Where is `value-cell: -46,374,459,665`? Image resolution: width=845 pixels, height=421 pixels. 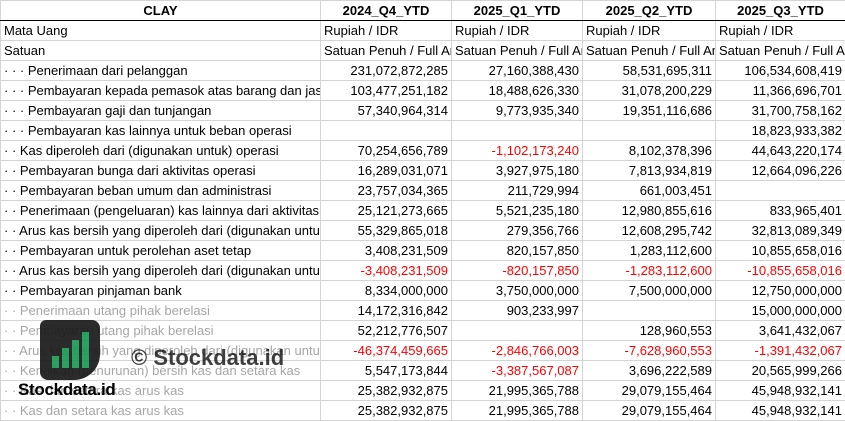 value-cell: -46,374,459,665 is located at coordinates (386, 350).